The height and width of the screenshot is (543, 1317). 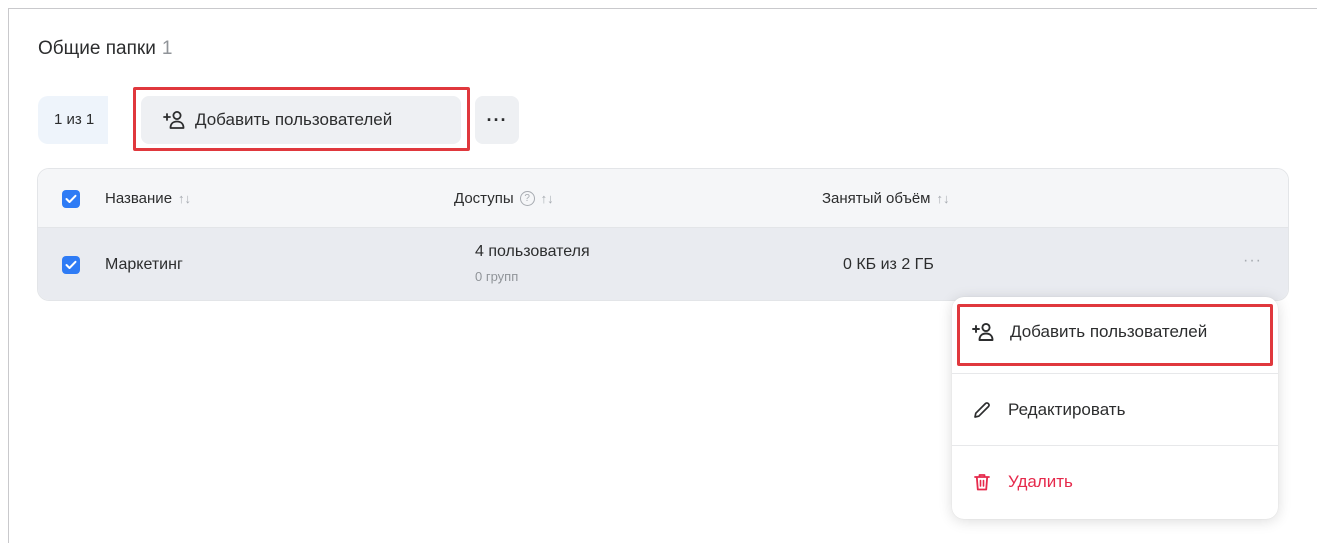 I want to click on column-header-name: Название ↑↓, so click(x=148, y=198).